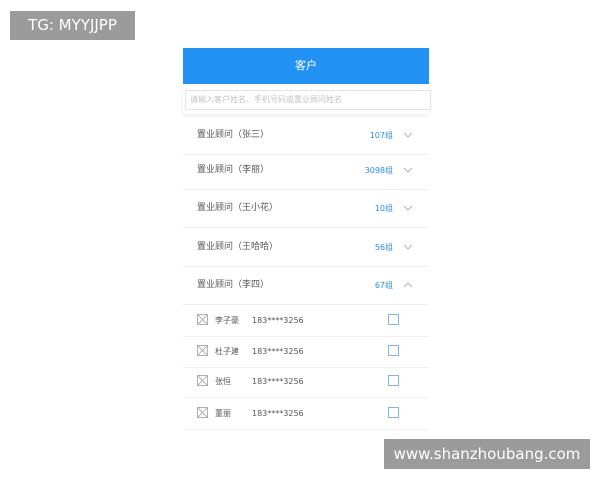 This screenshot has width=600, height=480. I want to click on member-name: 张恒, so click(223, 381).